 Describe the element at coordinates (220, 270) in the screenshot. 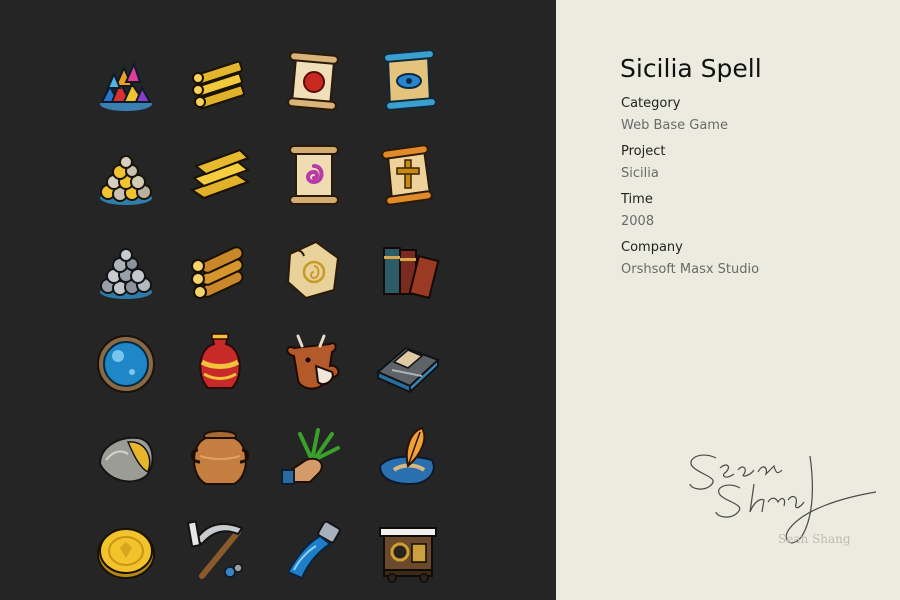

I see `log-pile-icon` at that location.